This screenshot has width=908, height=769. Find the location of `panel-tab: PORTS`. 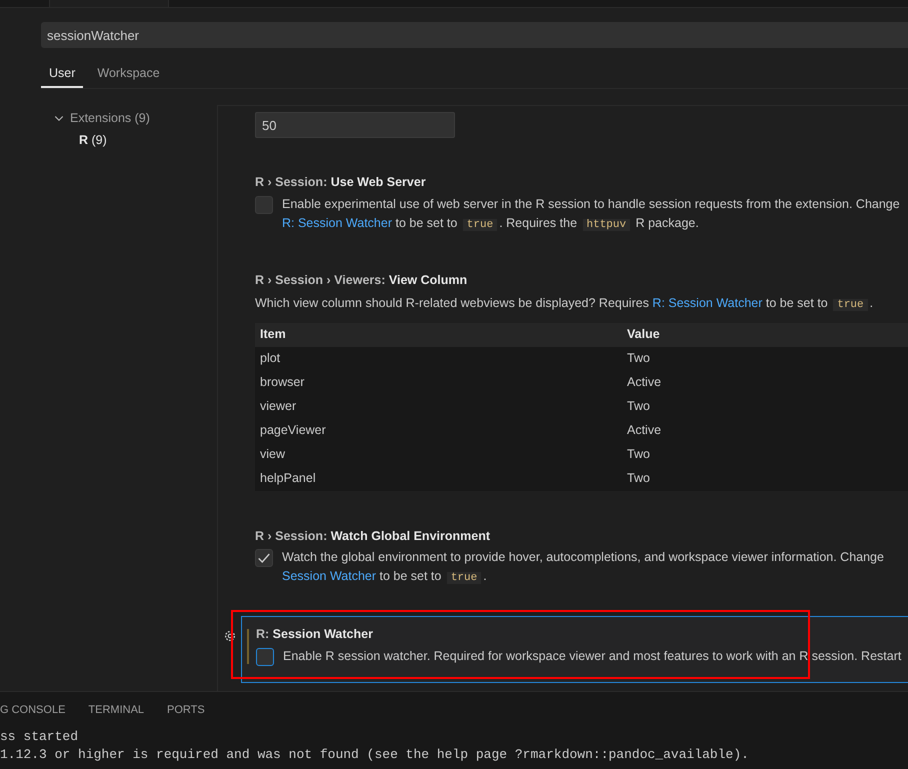

panel-tab: PORTS is located at coordinates (186, 710).